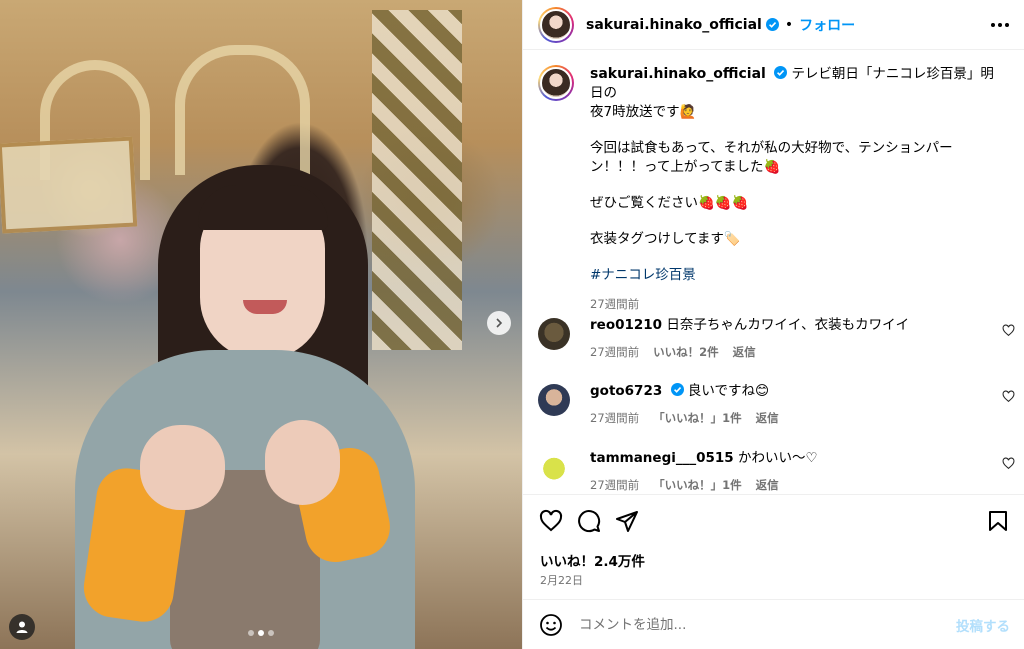  Describe the element at coordinates (551, 521) in the screenshot. I see `like-heart-icon` at that location.